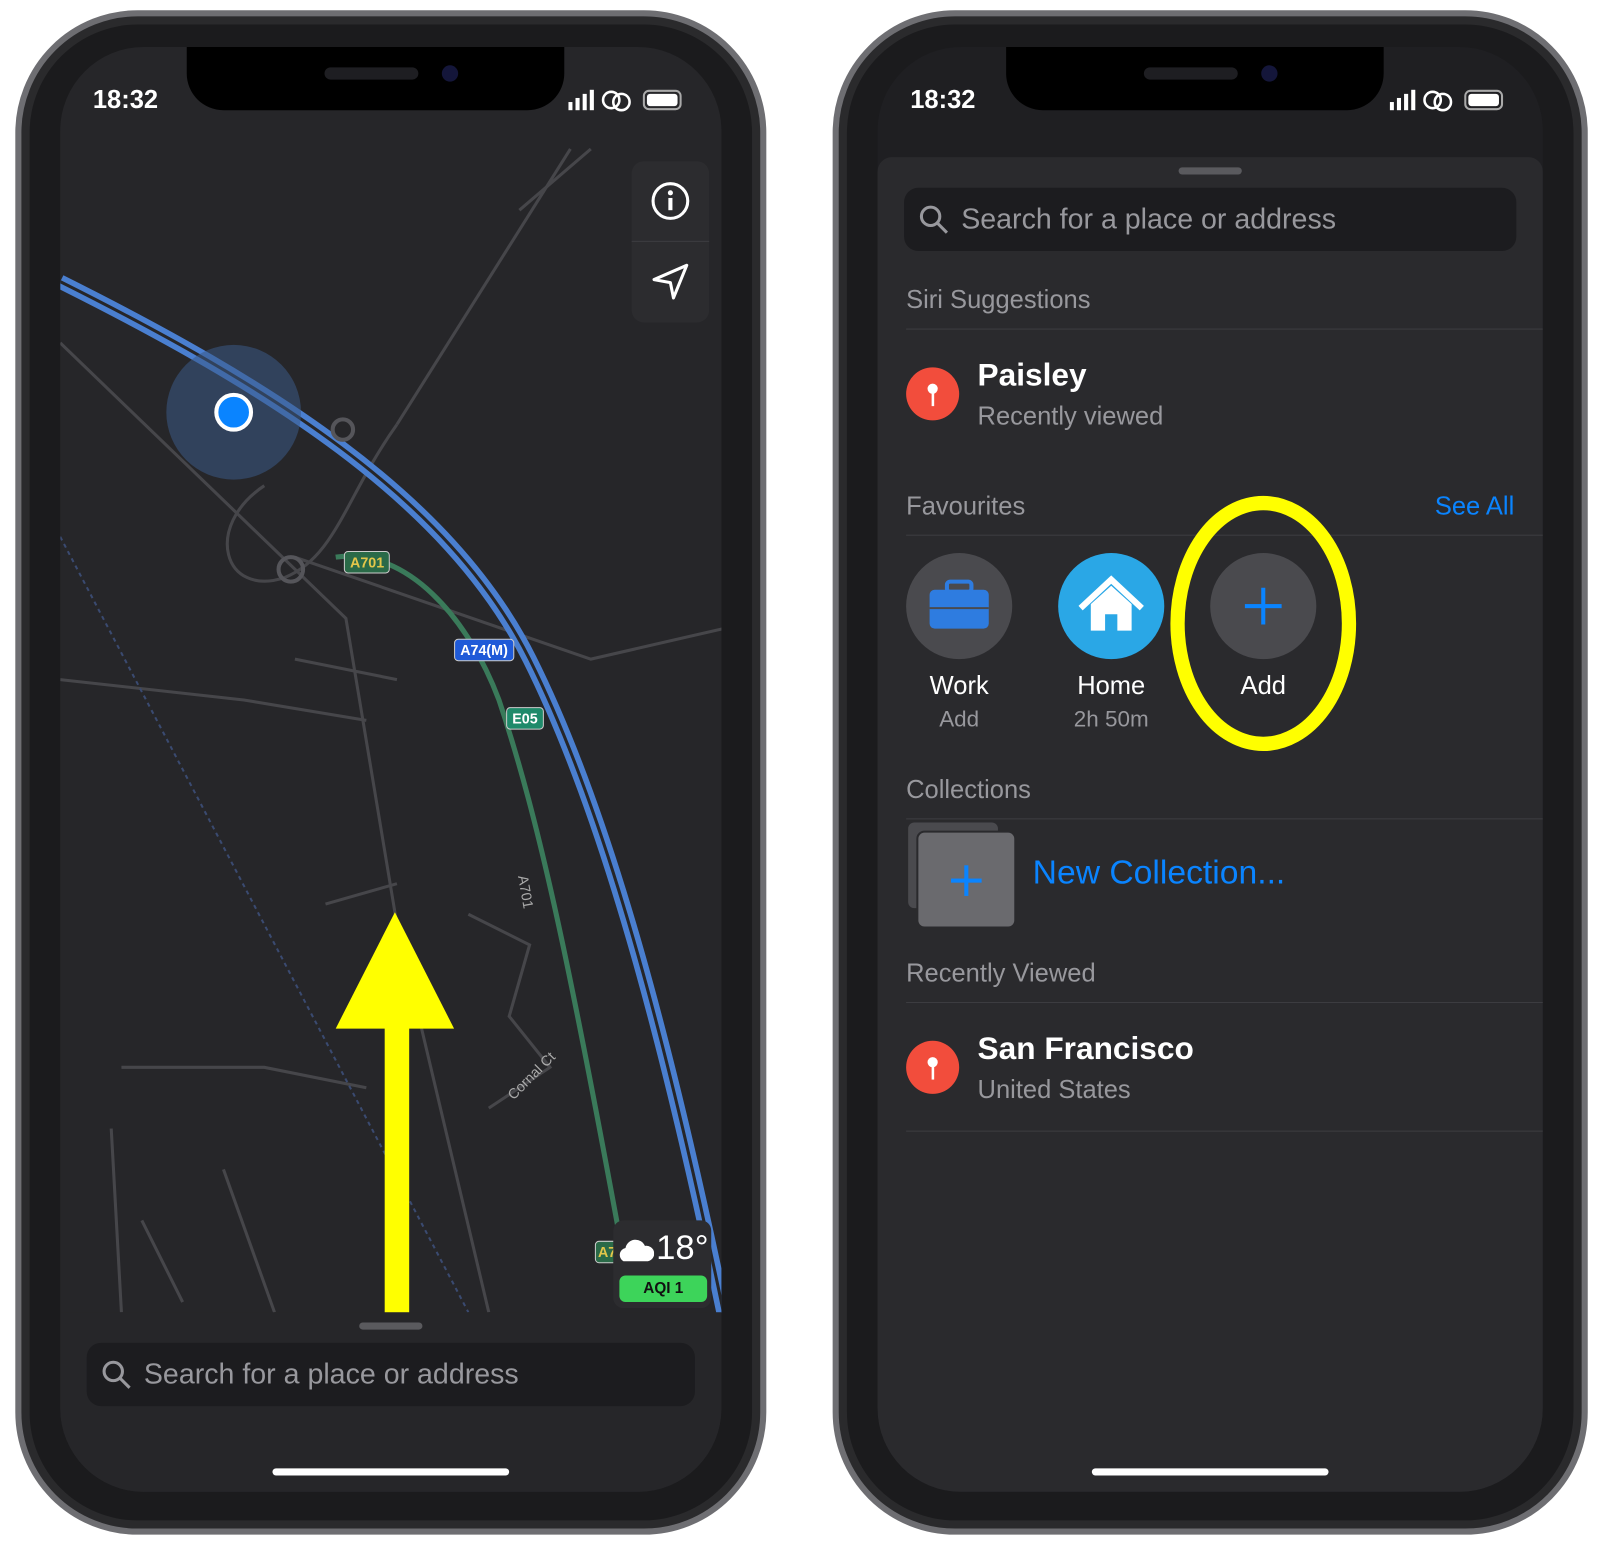 This screenshot has width=1600, height=1544. I want to click on see-all-link: See All, so click(1474, 507).